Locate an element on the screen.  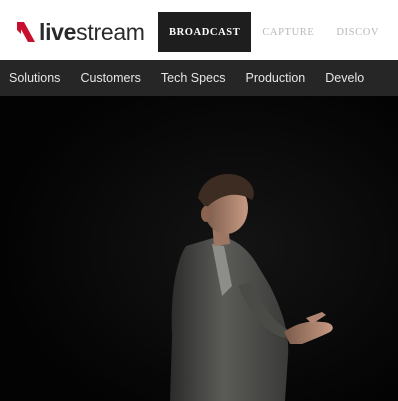
brand-name-bold: live is located at coordinates (58, 31).